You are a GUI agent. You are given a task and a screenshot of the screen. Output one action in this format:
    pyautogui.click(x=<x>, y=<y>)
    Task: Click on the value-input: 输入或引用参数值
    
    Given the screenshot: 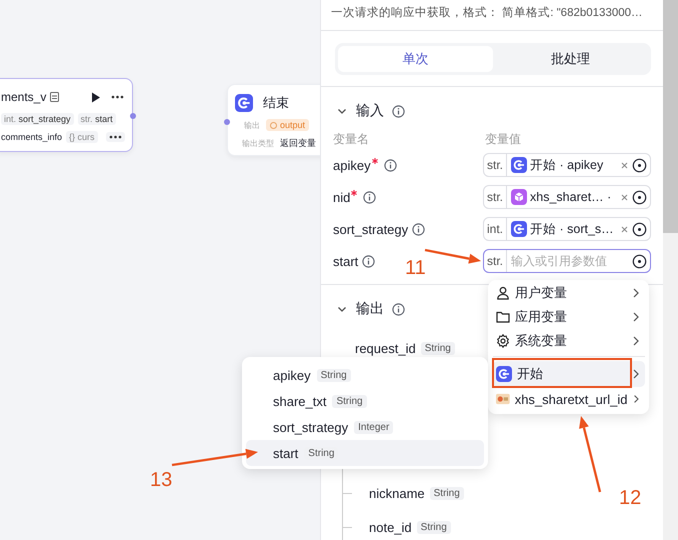 What is the action you would take?
    pyautogui.click(x=569, y=261)
    